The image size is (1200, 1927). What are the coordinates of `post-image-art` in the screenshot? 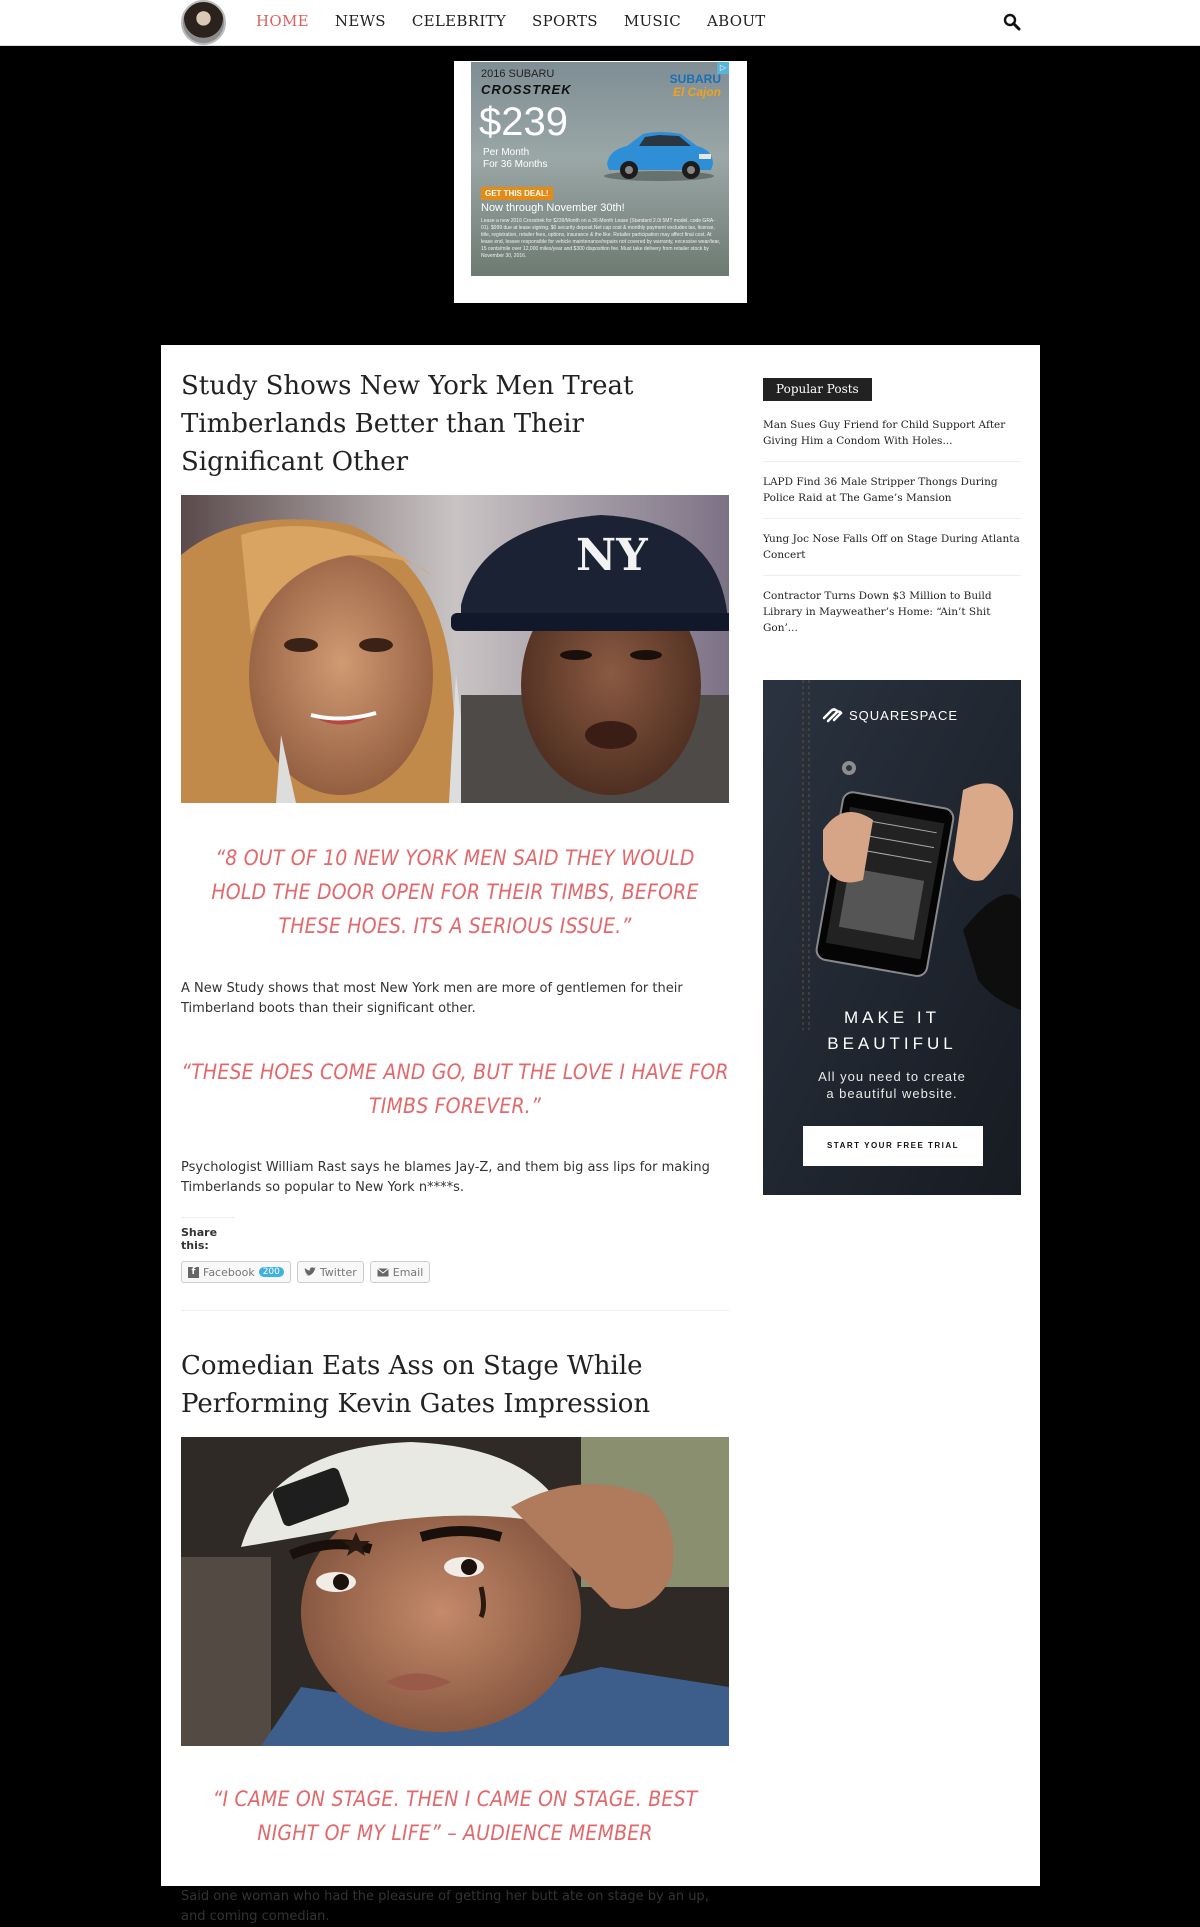 It's located at (455, 1591).